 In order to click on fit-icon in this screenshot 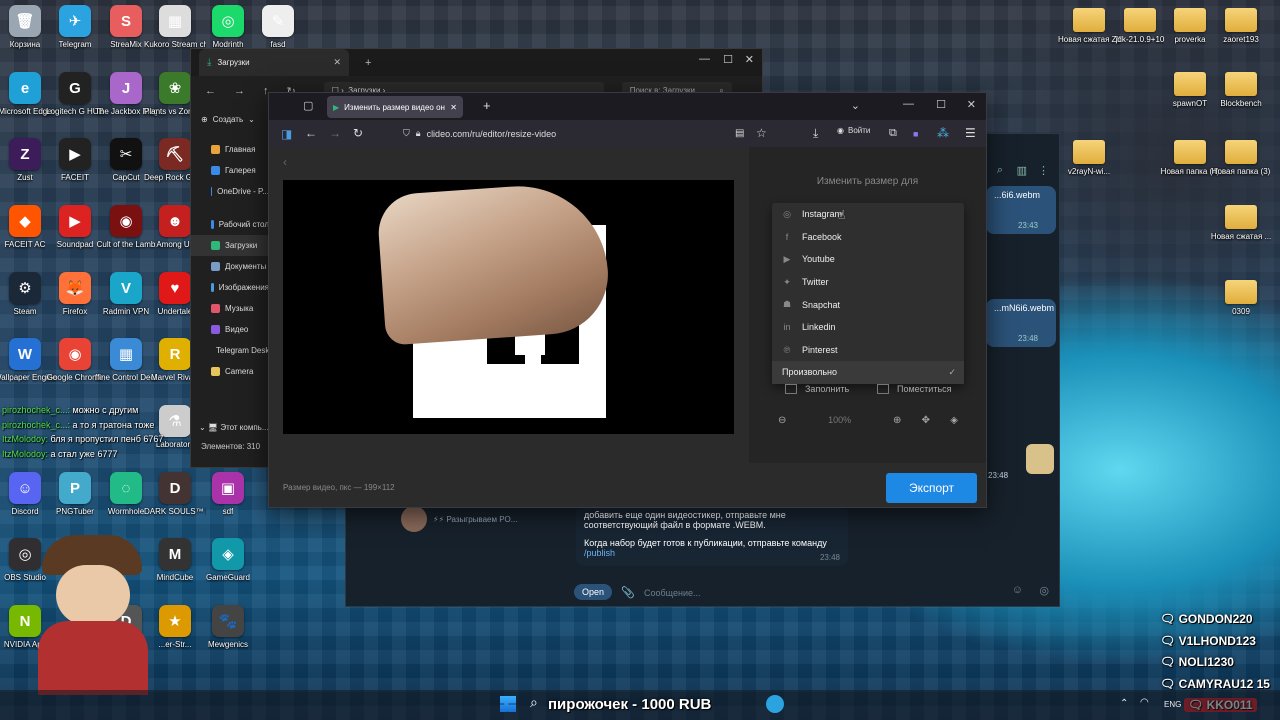, I will do `click(883, 389)`.